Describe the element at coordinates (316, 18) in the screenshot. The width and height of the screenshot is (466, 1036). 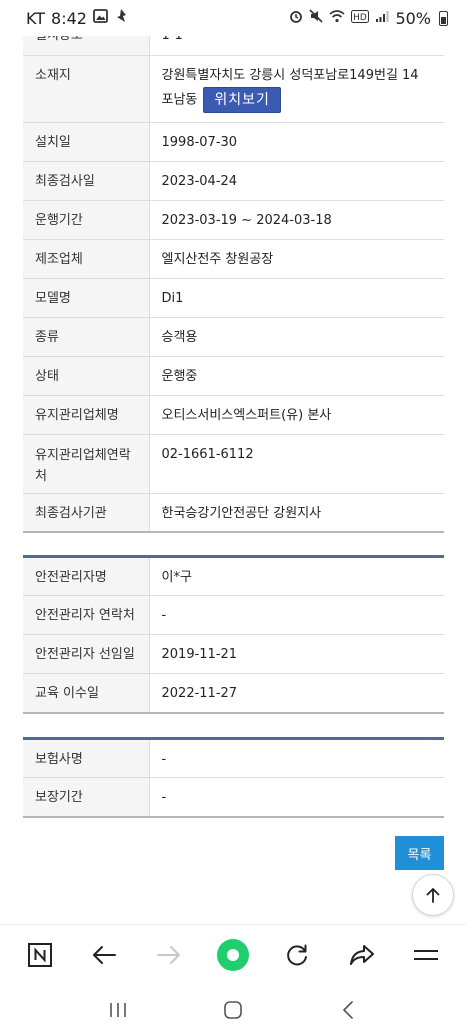
I see `mute-icon` at that location.